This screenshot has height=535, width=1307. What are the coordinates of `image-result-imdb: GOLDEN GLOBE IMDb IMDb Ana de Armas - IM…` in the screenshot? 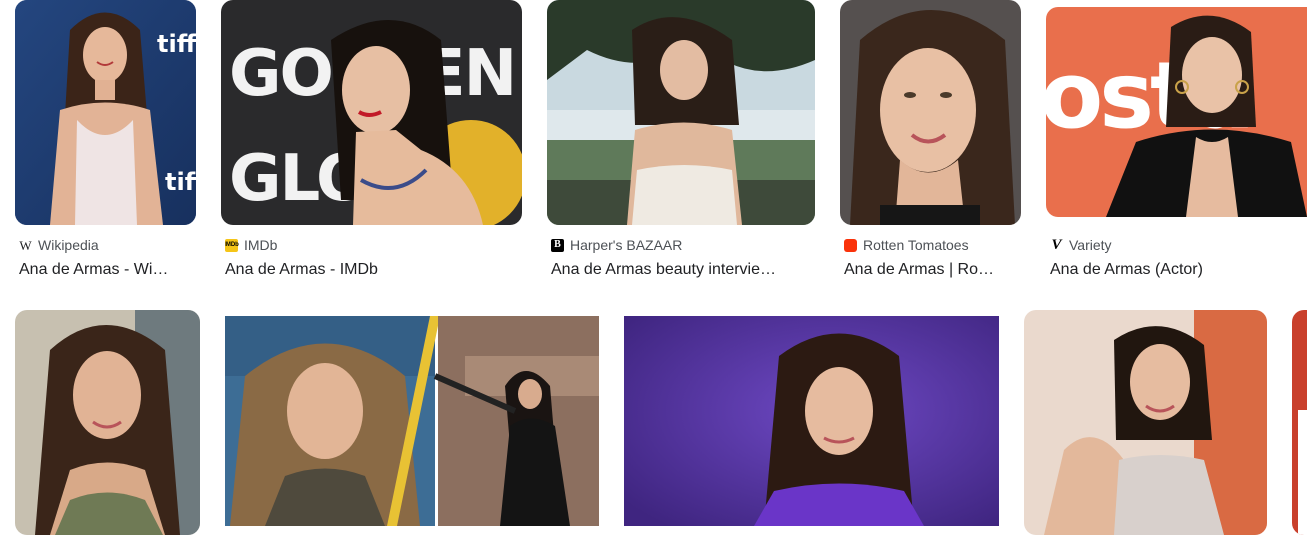 It's located at (371, 145).